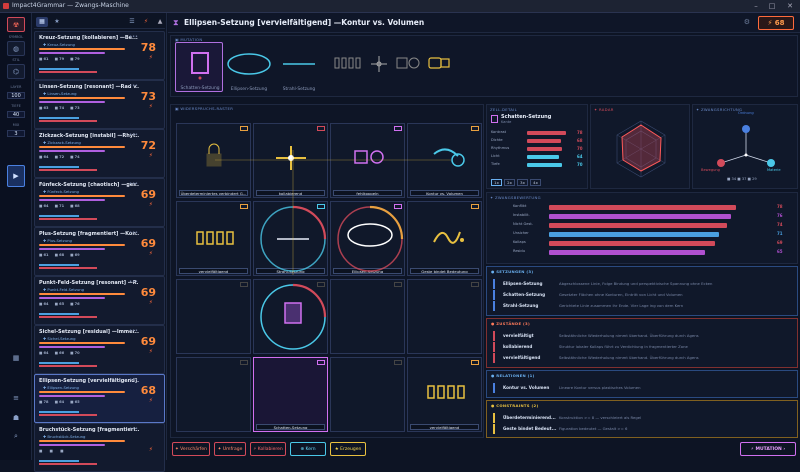  What do you see at coordinates (496, 182) in the screenshot?
I see `zoom-tab: 1x` at bounding box center [496, 182].